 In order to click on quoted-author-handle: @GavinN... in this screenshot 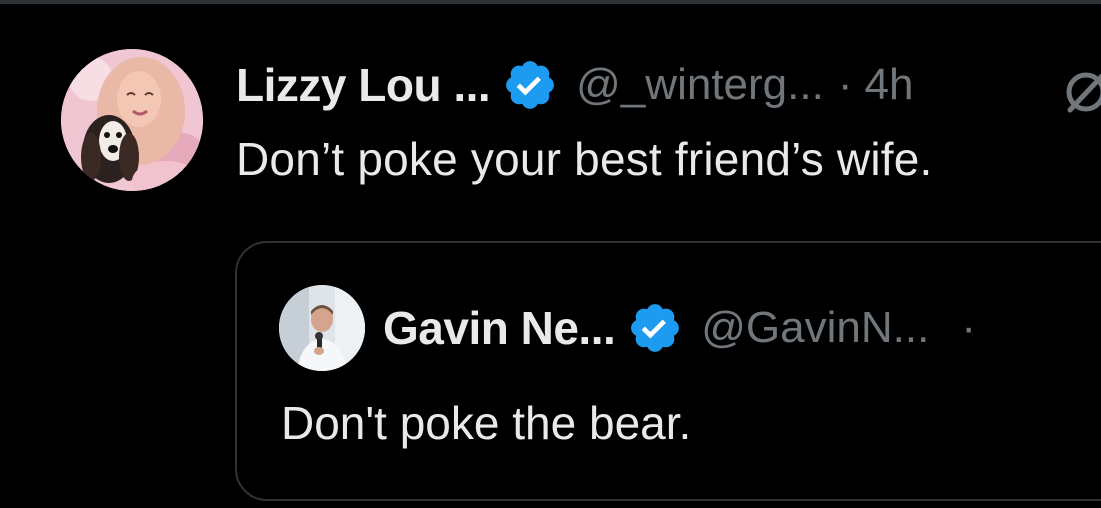, I will do `click(815, 328)`.